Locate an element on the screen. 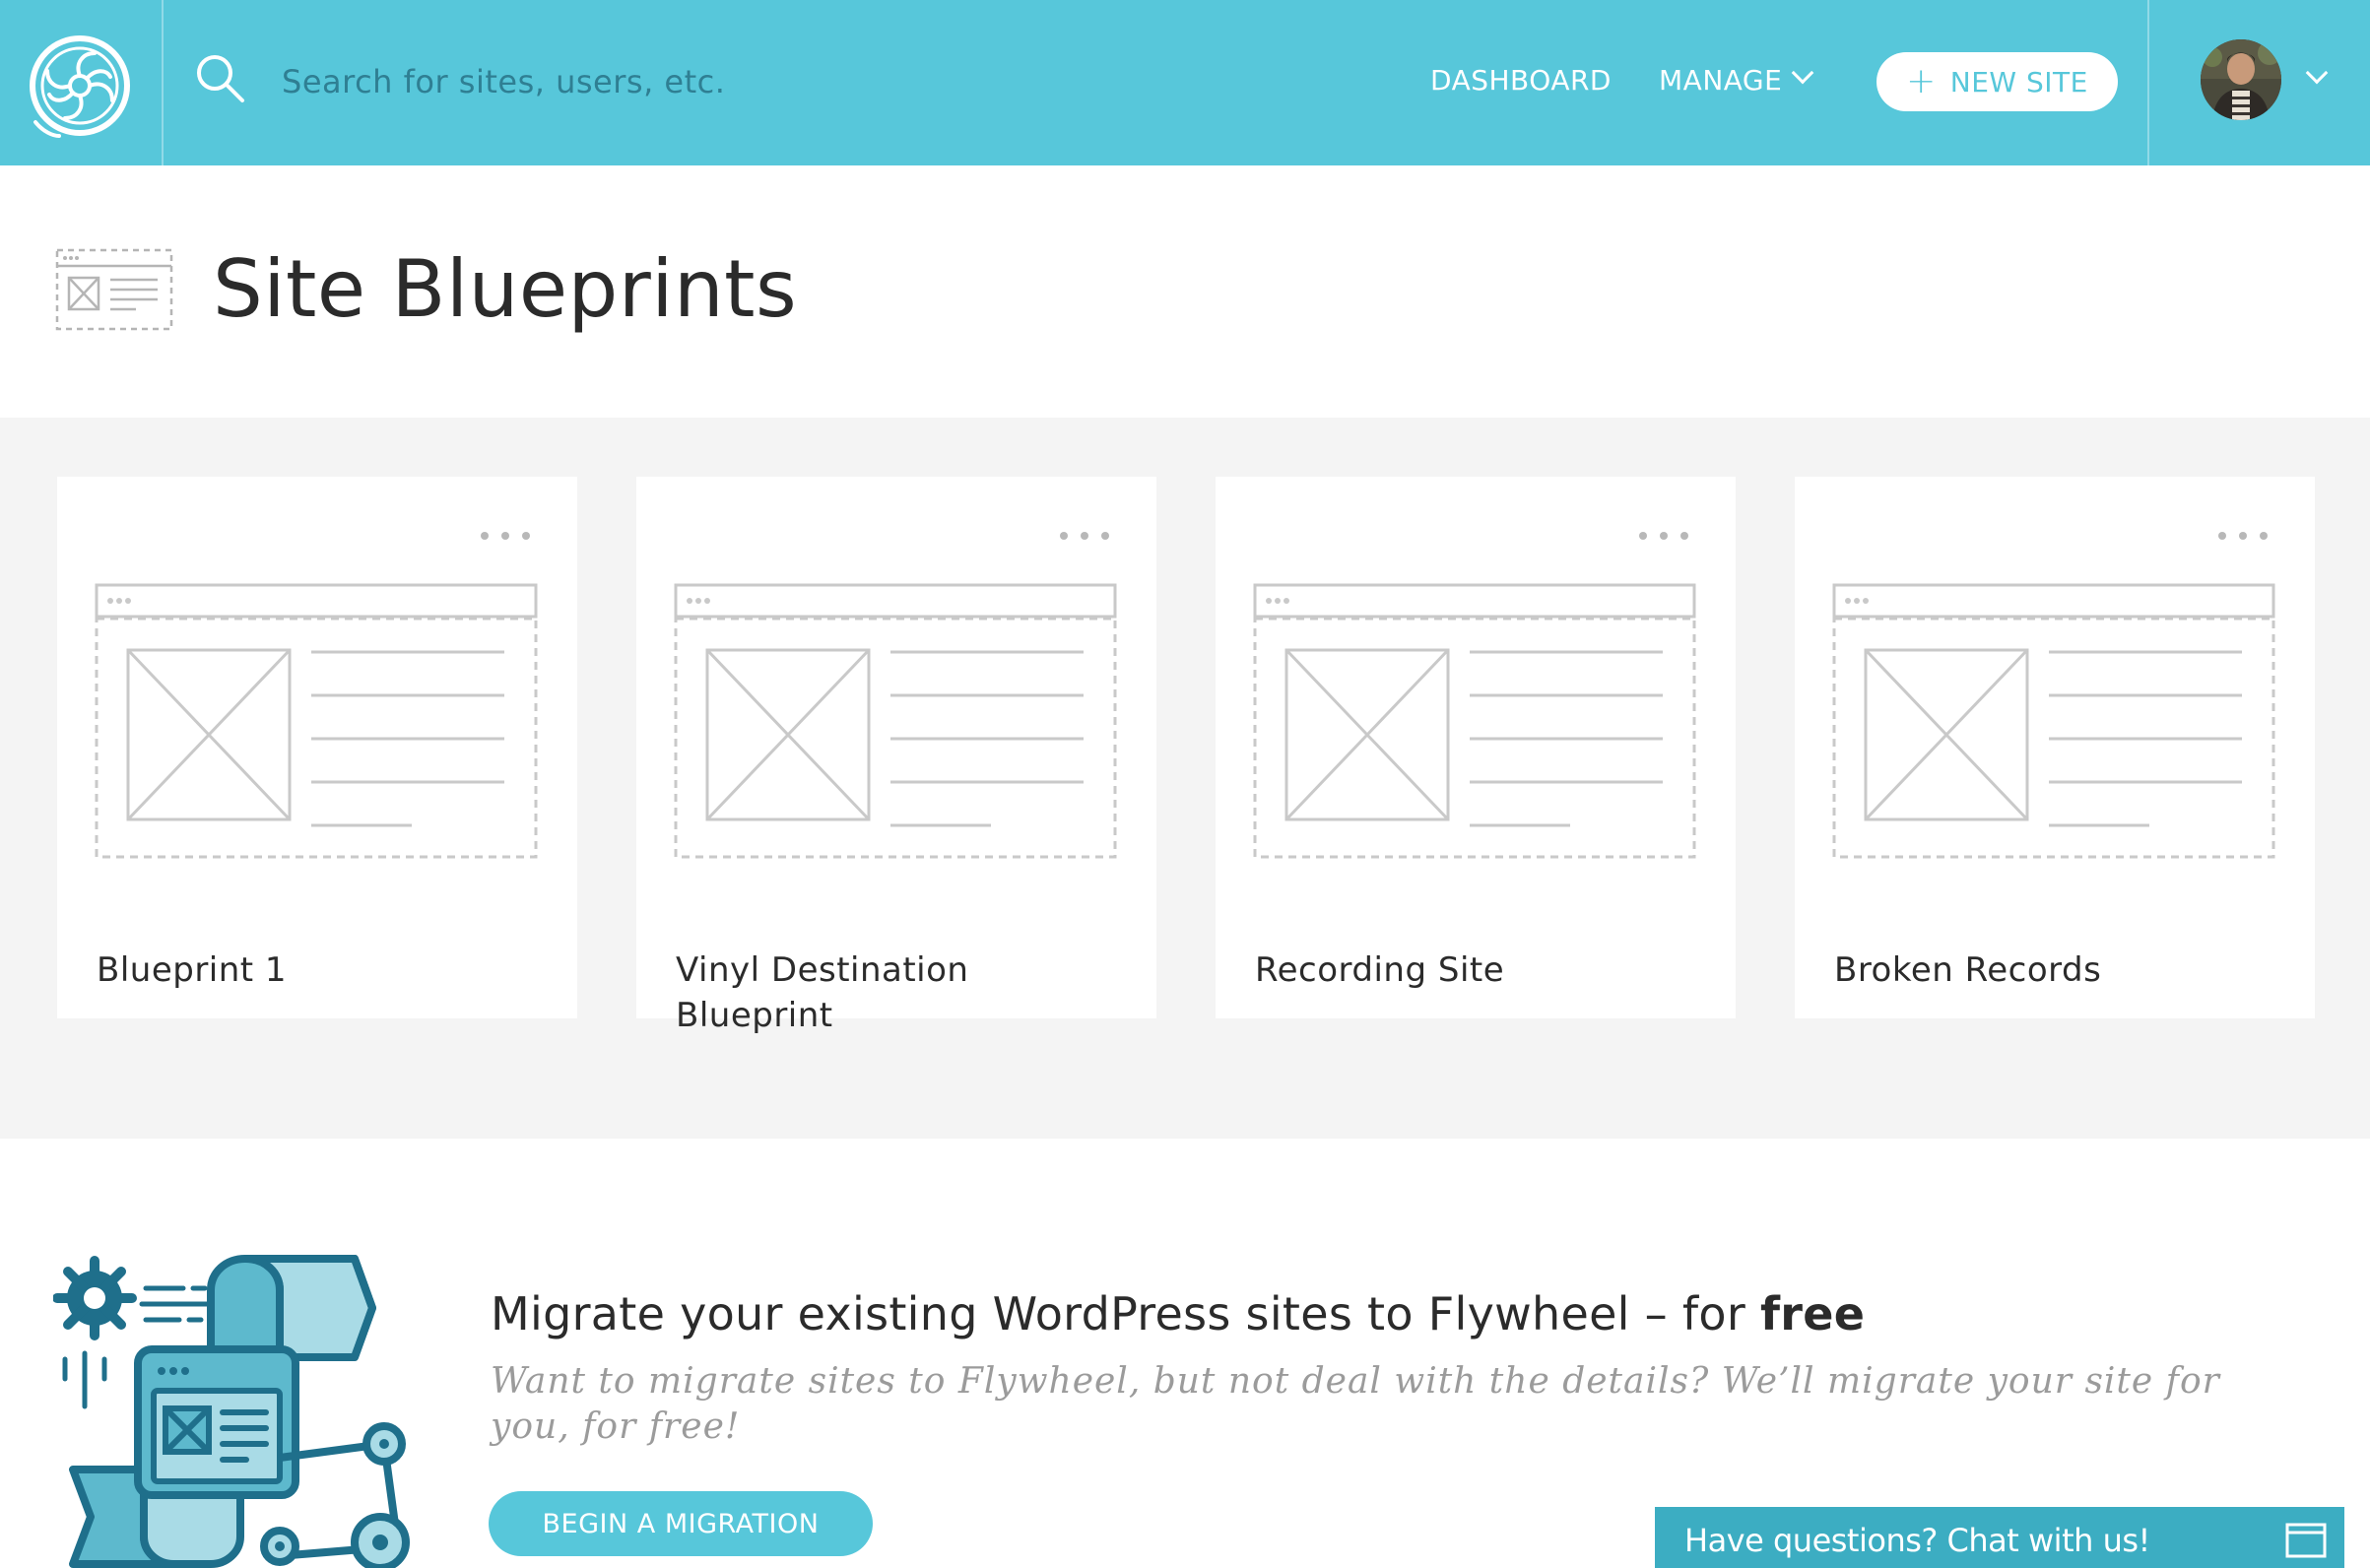  search-input is located at coordinates (656, 81).